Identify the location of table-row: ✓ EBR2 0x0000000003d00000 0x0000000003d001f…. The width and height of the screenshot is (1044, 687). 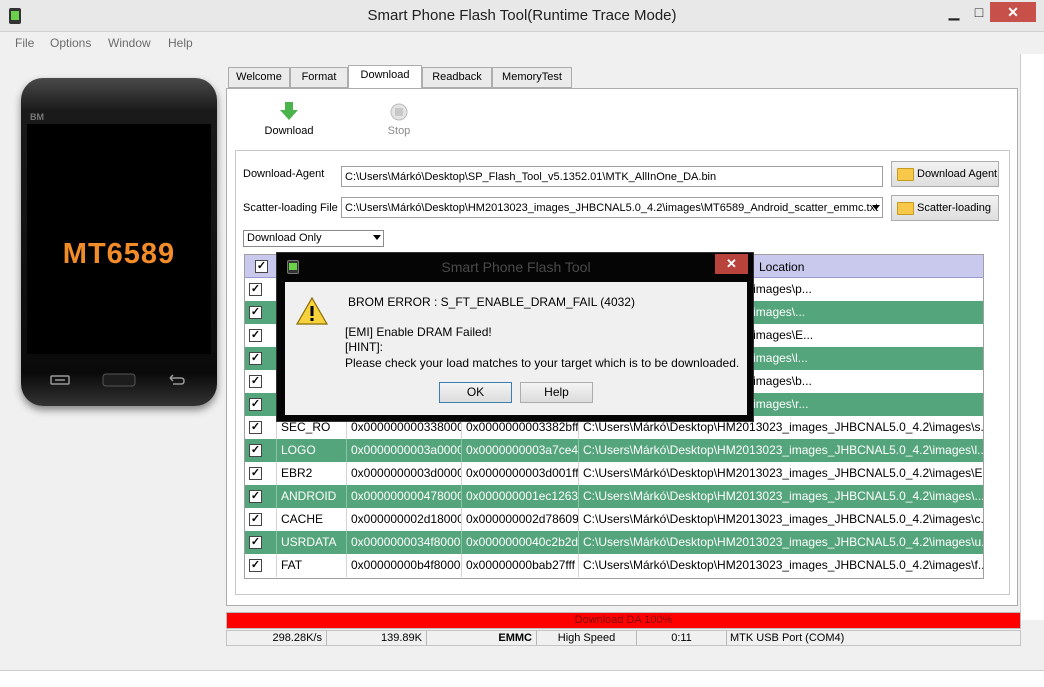
(614, 473).